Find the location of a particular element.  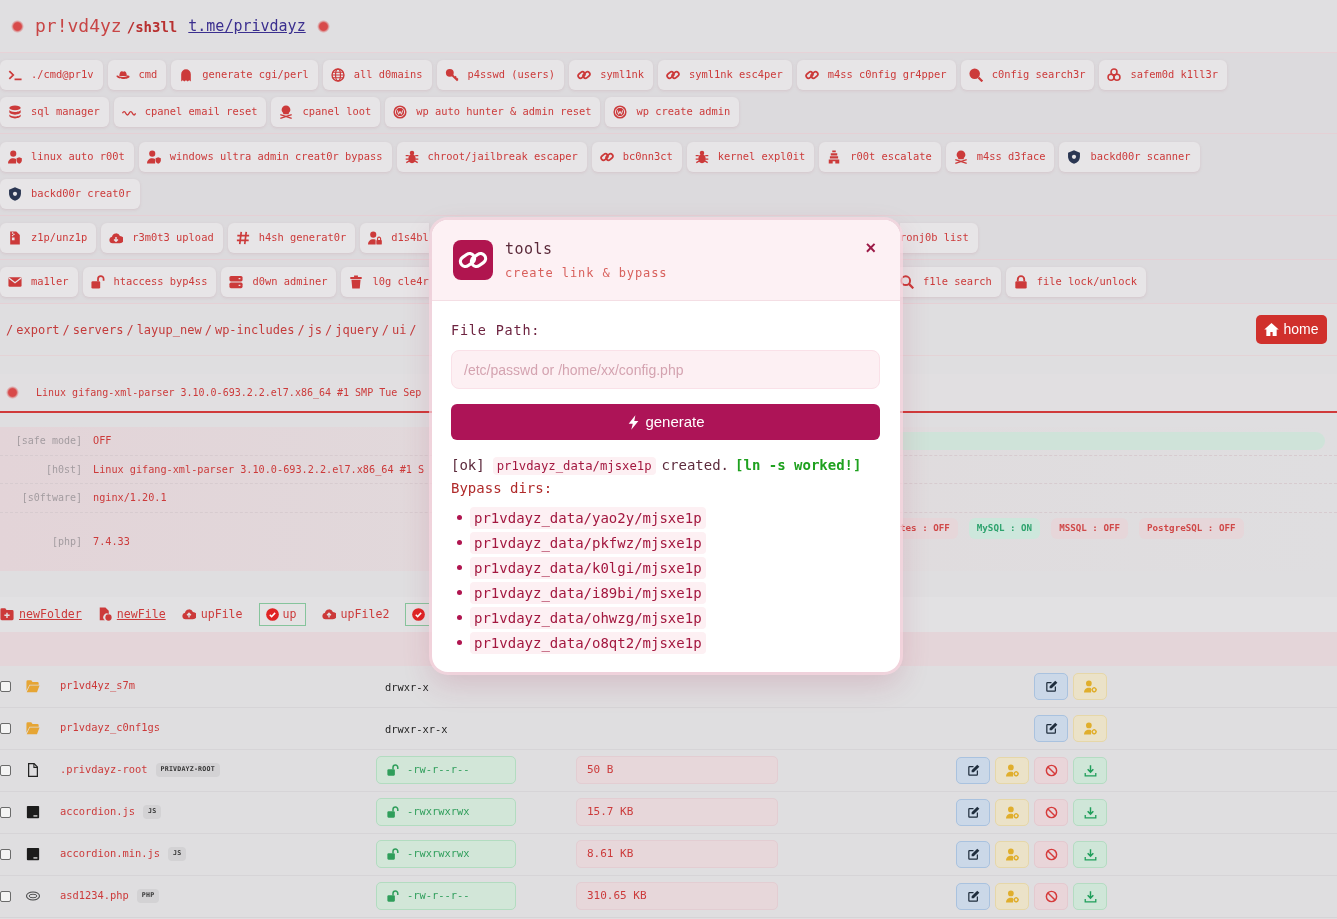

tool-button: cpanel loot is located at coordinates (326, 112).